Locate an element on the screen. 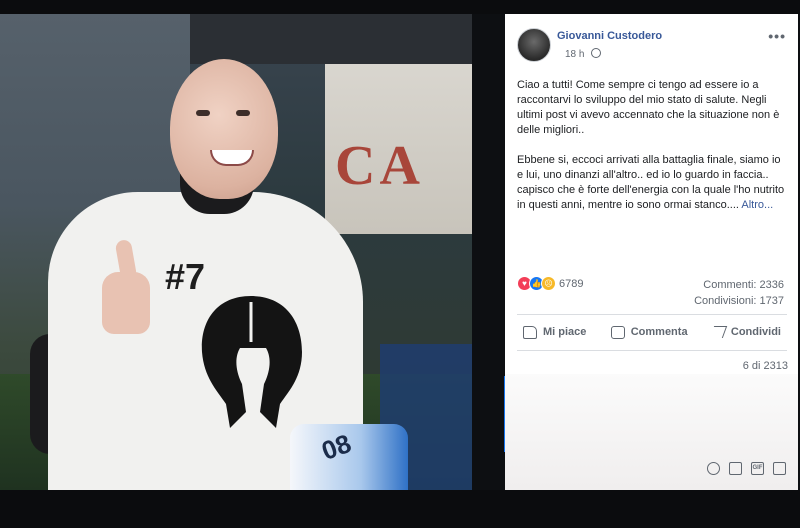 The width and height of the screenshot is (800, 528). reaction-count: 6789 is located at coordinates (571, 283).